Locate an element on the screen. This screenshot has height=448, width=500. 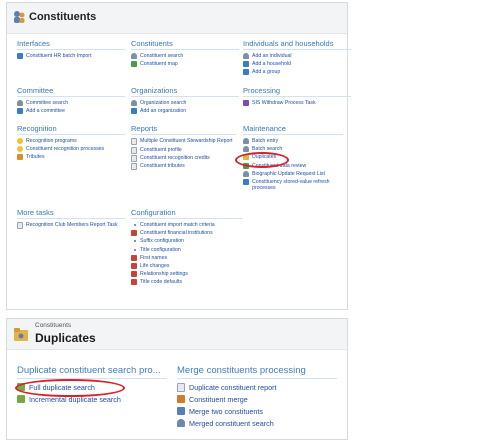
link-organization-search: Organization search is located at coordinates (185, 103).